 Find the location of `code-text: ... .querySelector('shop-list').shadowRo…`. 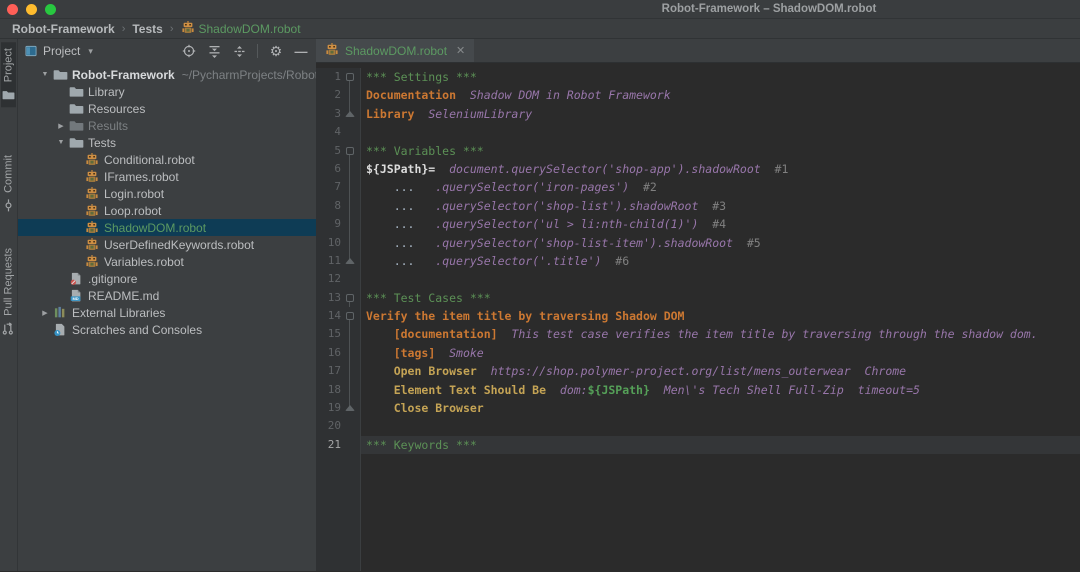

code-text: ... .querySelector('shop-list').shadowRo… is located at coordinates (720, 206).